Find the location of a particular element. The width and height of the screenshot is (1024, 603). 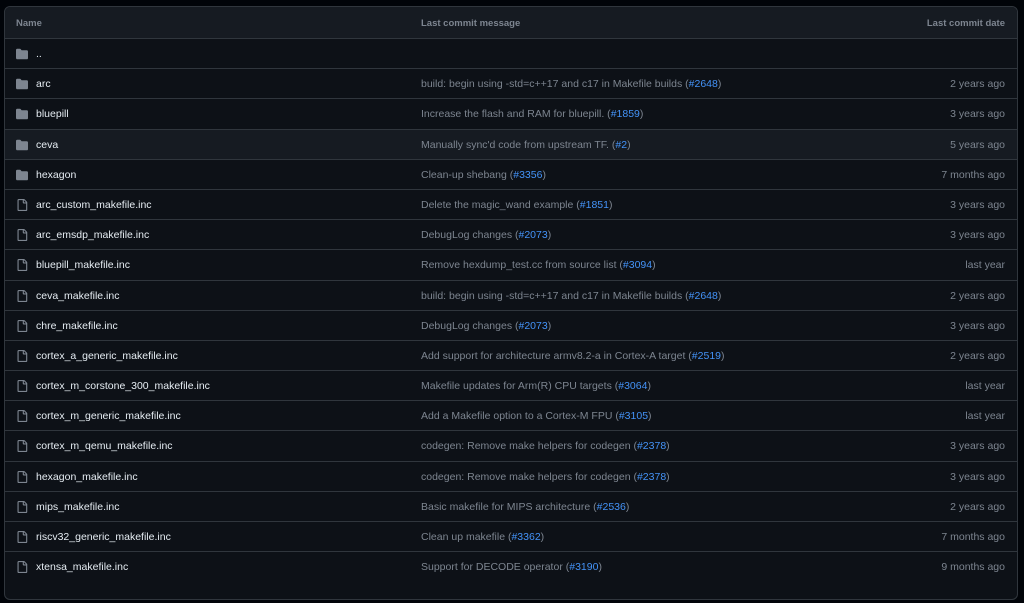

column-header-name: Name is located at coordinates (29, 23).